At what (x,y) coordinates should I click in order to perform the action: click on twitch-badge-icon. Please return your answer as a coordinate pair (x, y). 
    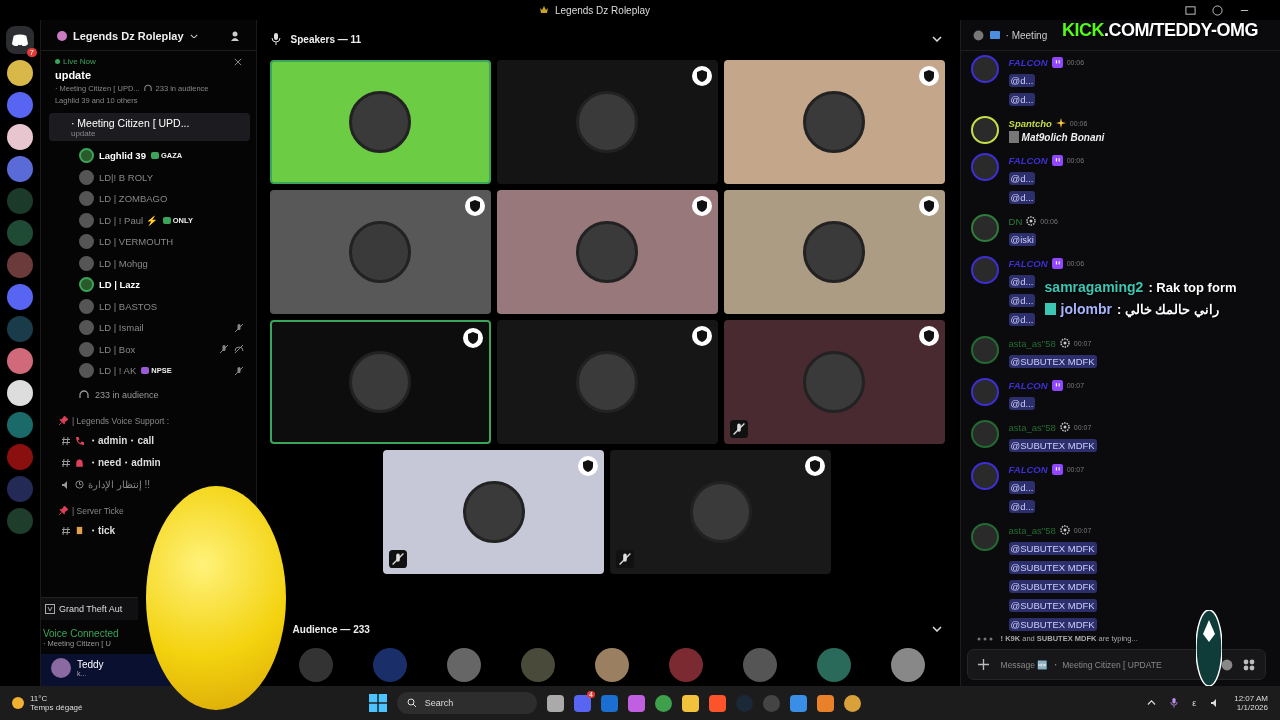
    Looking at the image, I should click on (1057, 62).